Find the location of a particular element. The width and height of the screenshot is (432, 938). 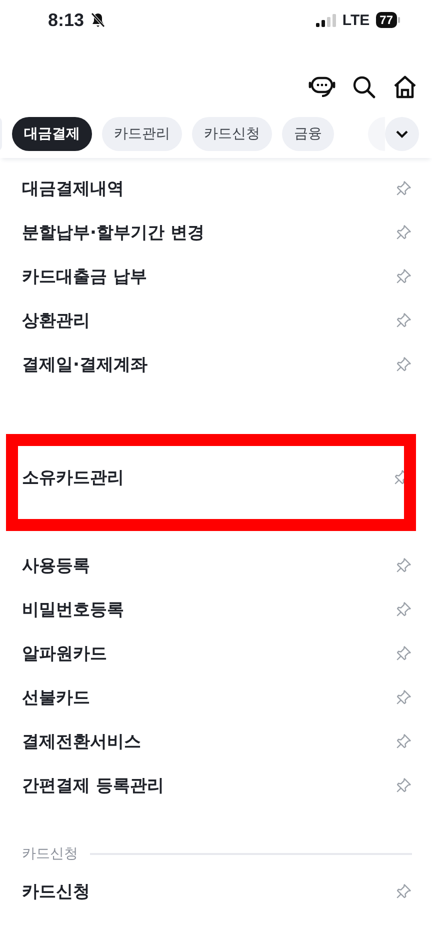

network-type: LTE is located at coordinates (356, 20).